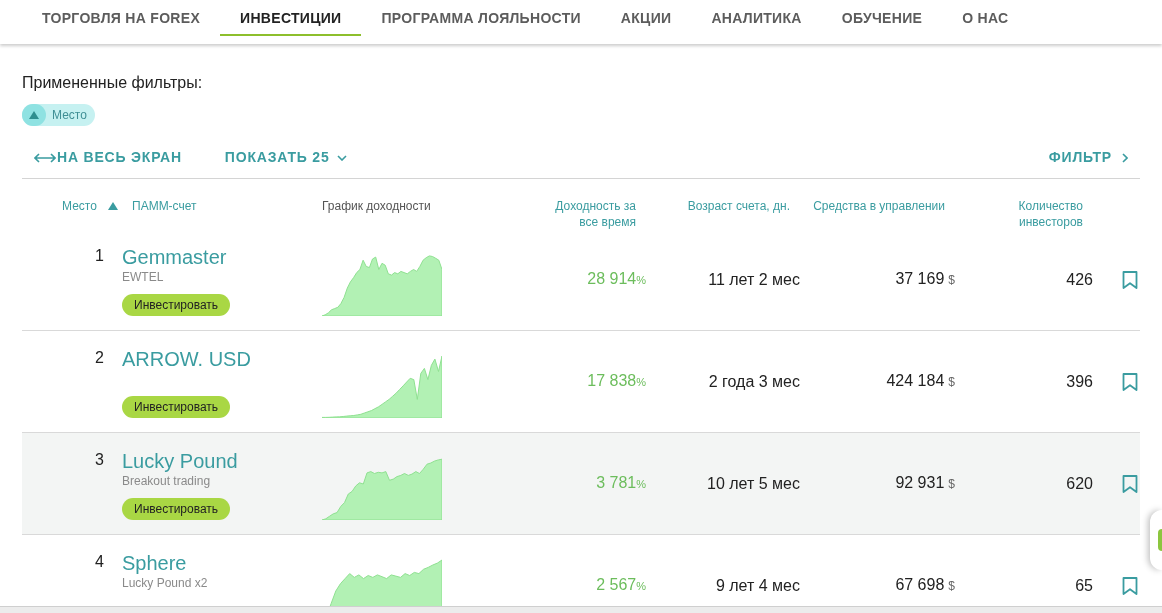  Describe the element at coordinates (754, 381) in the screenshot. I see `account-age: 2 года 3 мес` at that location.